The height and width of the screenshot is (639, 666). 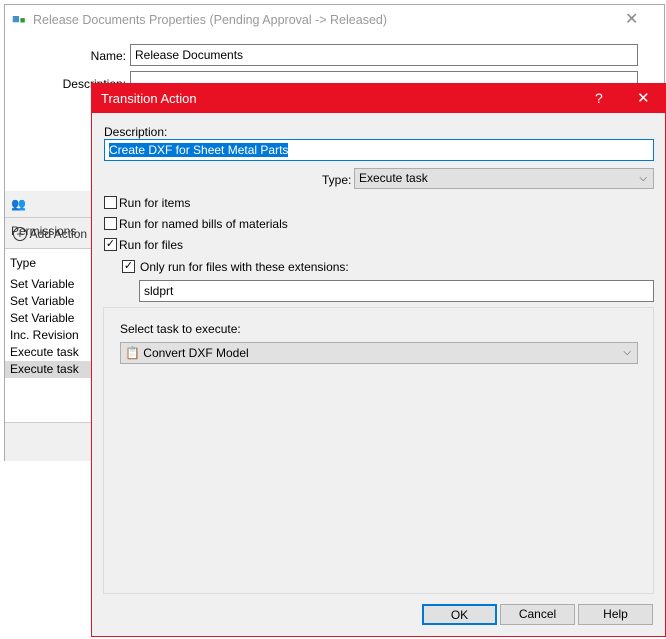 What do you see at coordinates (108, 56) in the screenshot?
I see `name-label: Name:` at bounding box center [108, 56].